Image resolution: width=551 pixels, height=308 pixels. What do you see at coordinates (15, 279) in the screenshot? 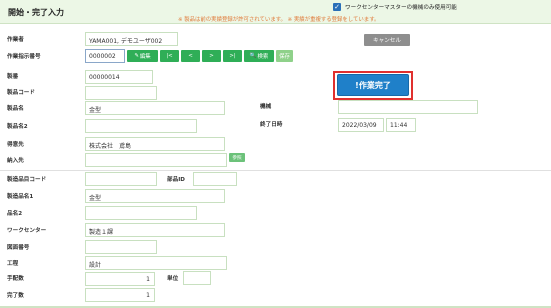
I see `planned-qty-label: 手配数` at bounding box center [15, 279].